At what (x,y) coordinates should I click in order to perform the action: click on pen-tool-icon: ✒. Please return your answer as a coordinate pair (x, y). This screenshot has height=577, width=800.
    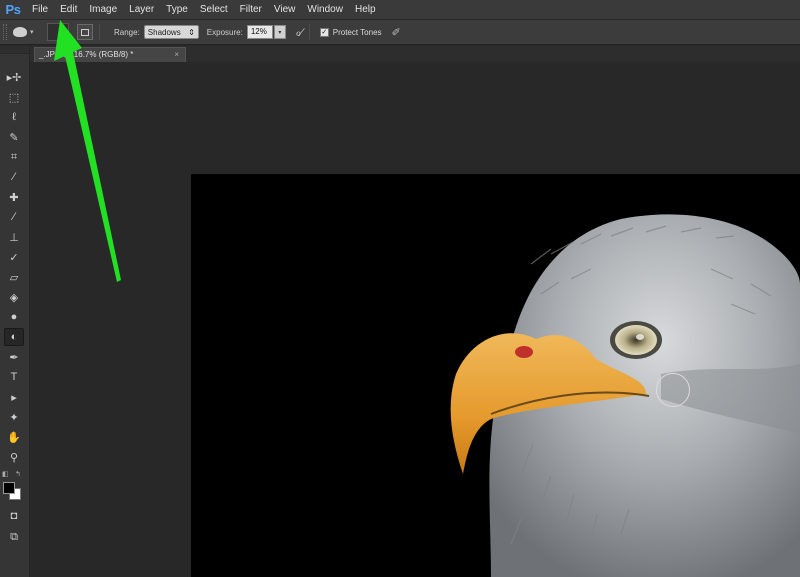
    Looking at the image, I should click on (14, 357).